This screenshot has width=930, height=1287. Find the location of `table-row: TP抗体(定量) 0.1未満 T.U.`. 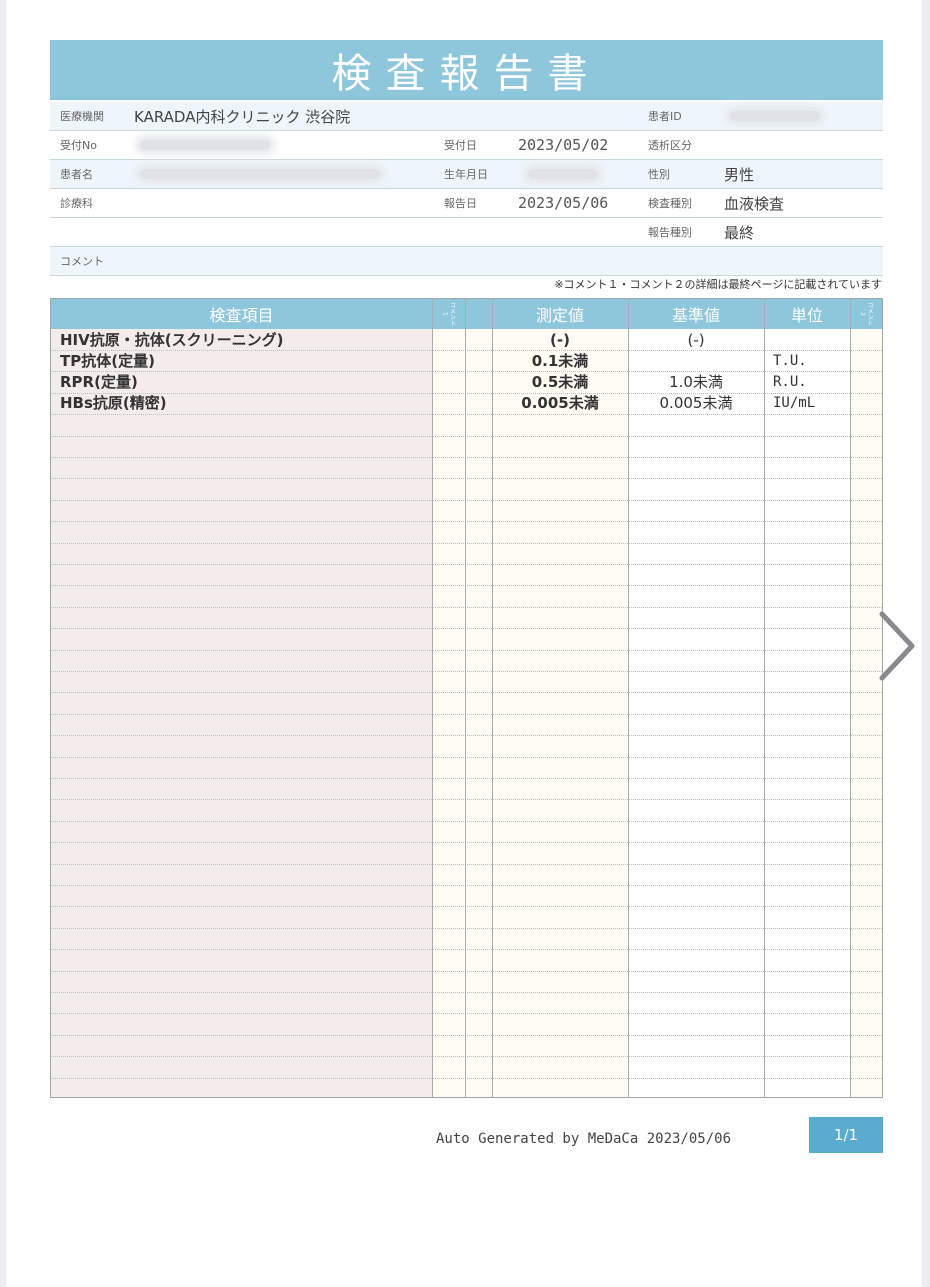

table-row: TP抗体(定量) 0.1未満 T.U. is located at coordinates (466, 360).